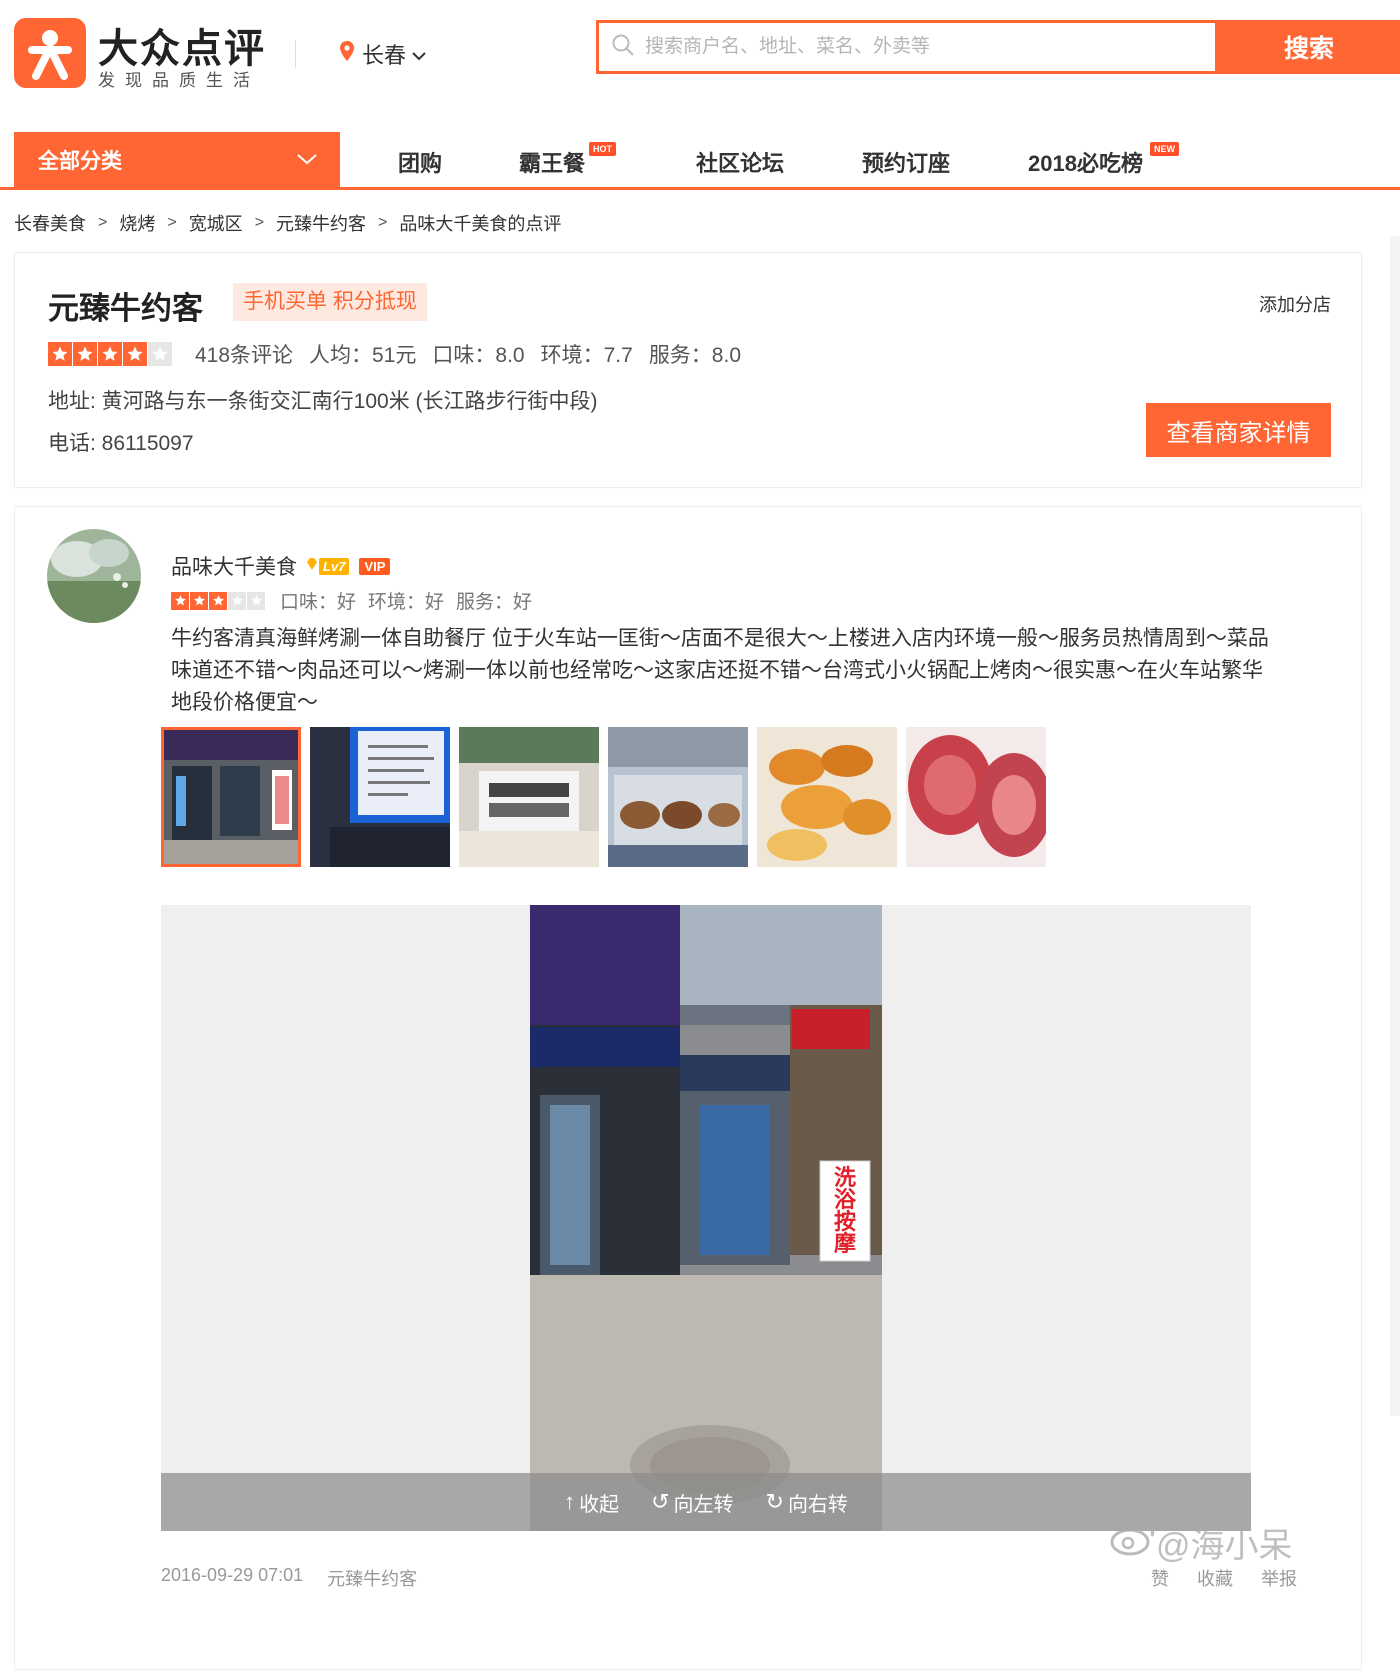  What do you see at coordinates (1133, 1542) in the screenshot?
I see `weibo-icon` at bounding box center [1133, 1542].